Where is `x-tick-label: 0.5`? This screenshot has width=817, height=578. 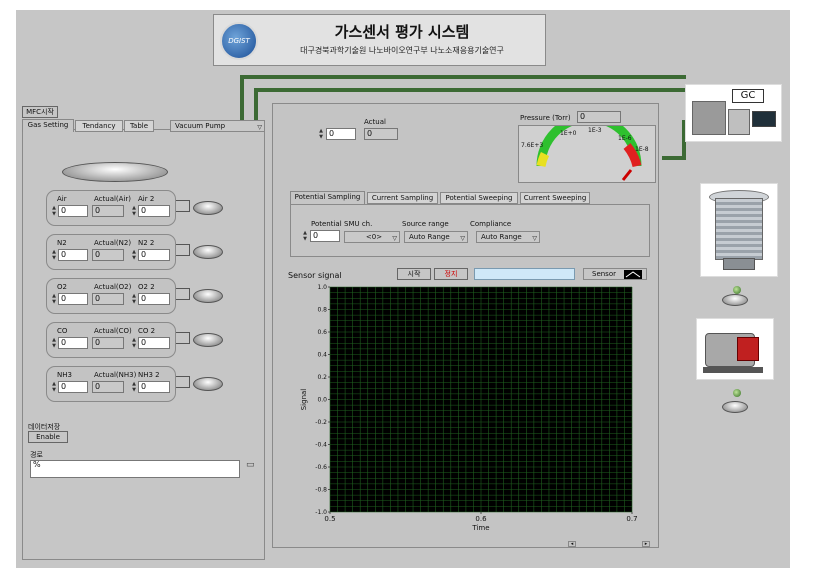 x-tick-label: 0.5 is located at coordinates (329, 519).